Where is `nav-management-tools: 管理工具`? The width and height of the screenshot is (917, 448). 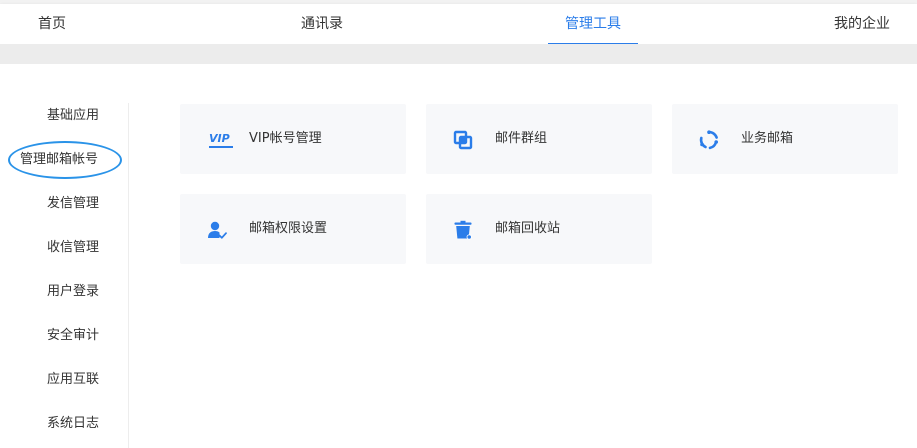 nav-management-tools: 管理工具 is located at coordinates (593, 24).